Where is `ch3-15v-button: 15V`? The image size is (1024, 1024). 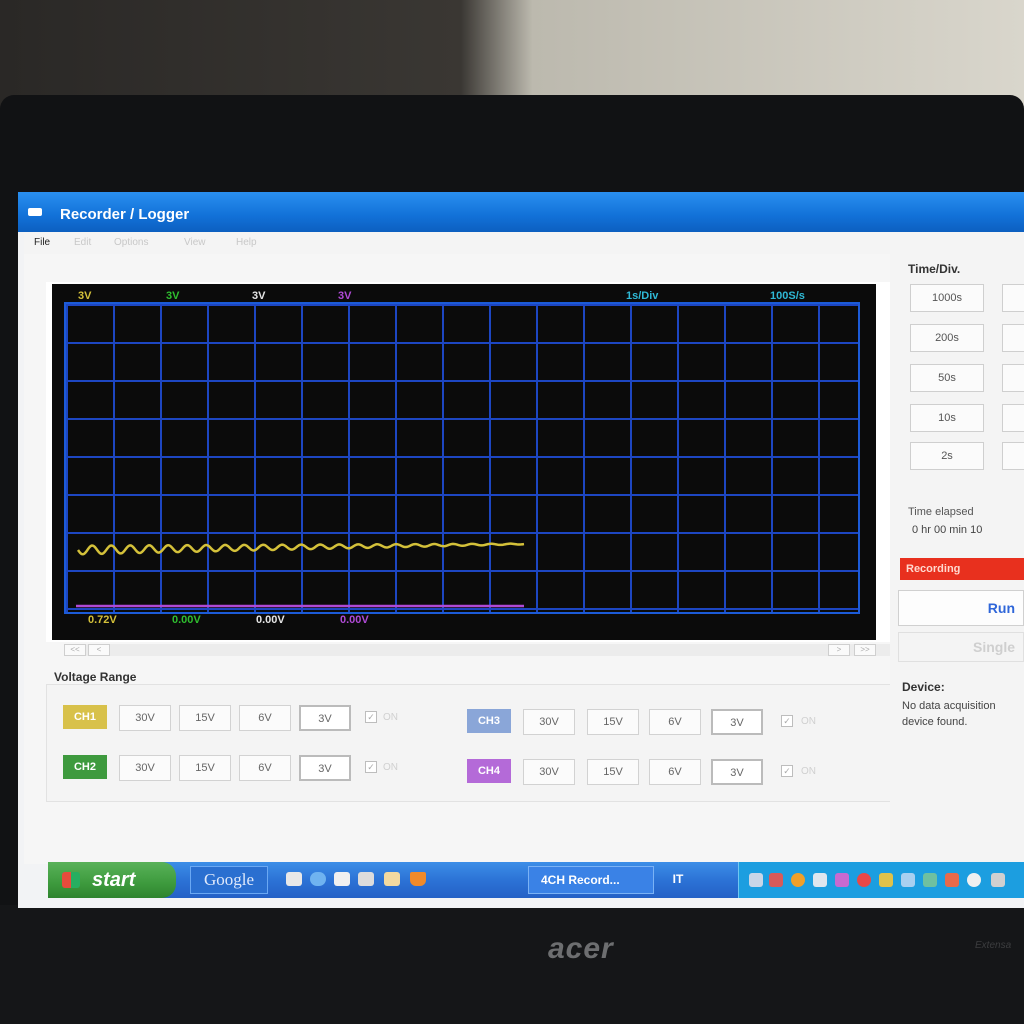 ch3-15v-button: 15V is located at coordinates (613, 722).